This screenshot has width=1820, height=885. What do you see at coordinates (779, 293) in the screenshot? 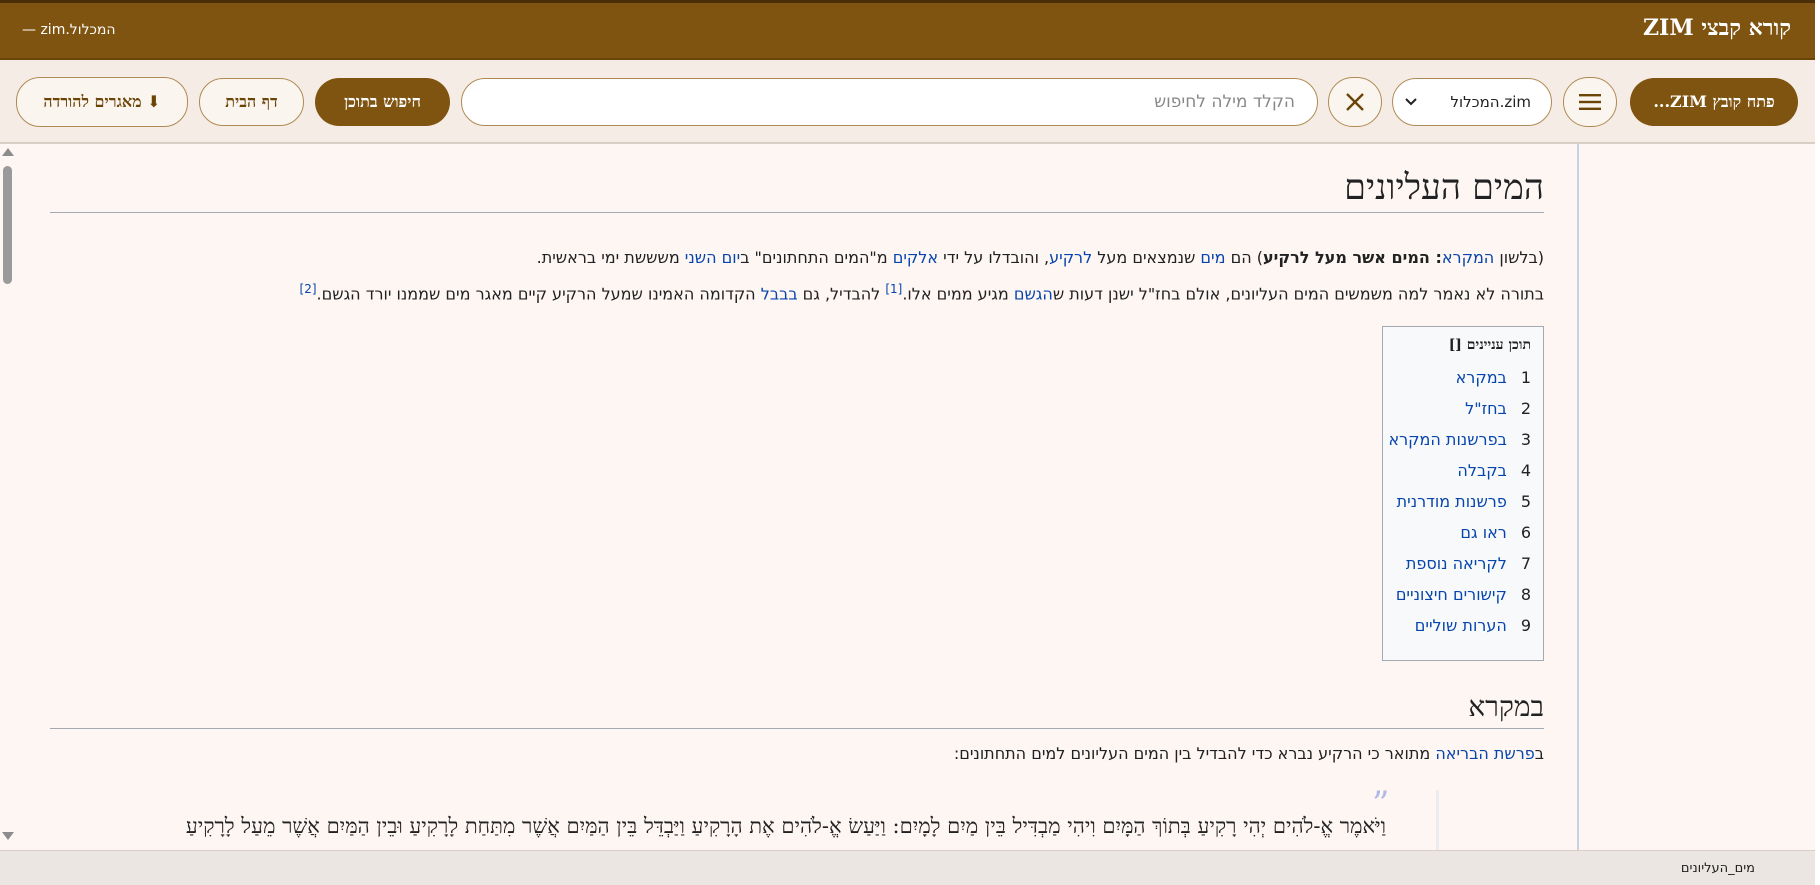
I see `link-bavel: בבבל` at bounding box center [779, 293].